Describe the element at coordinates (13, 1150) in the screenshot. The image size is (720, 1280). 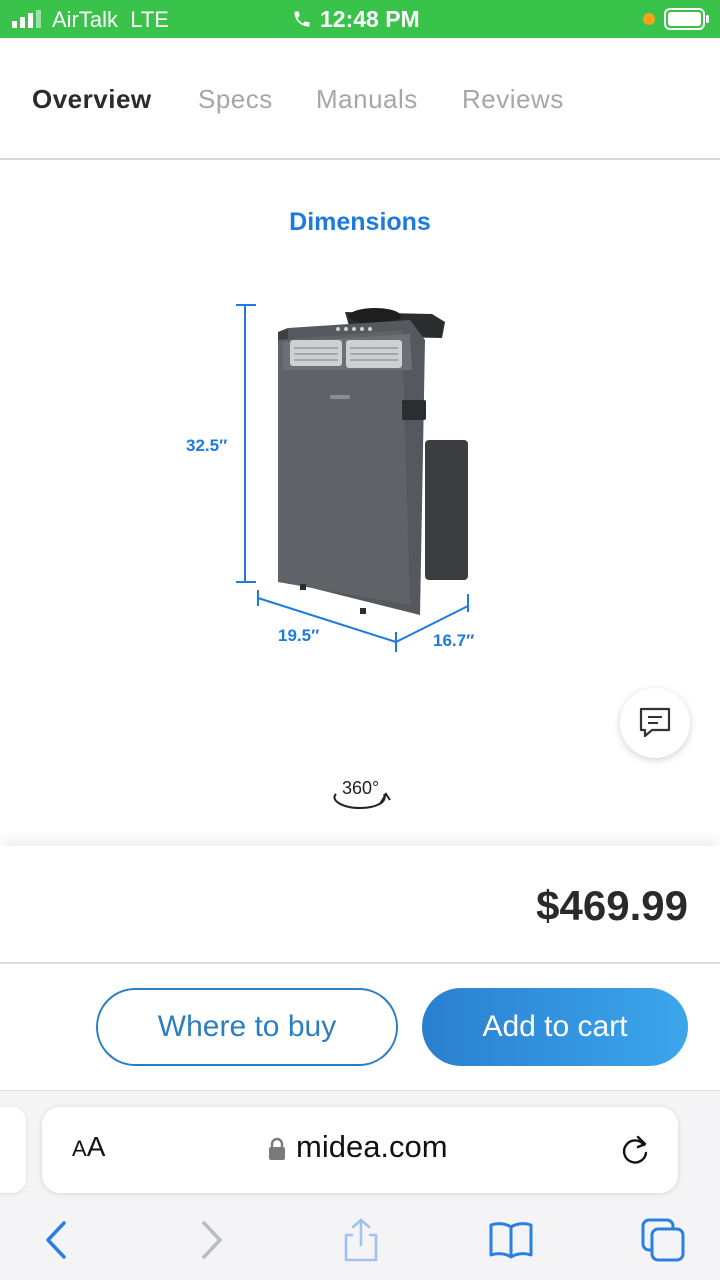
I see `previous-tab-preview` at that location.